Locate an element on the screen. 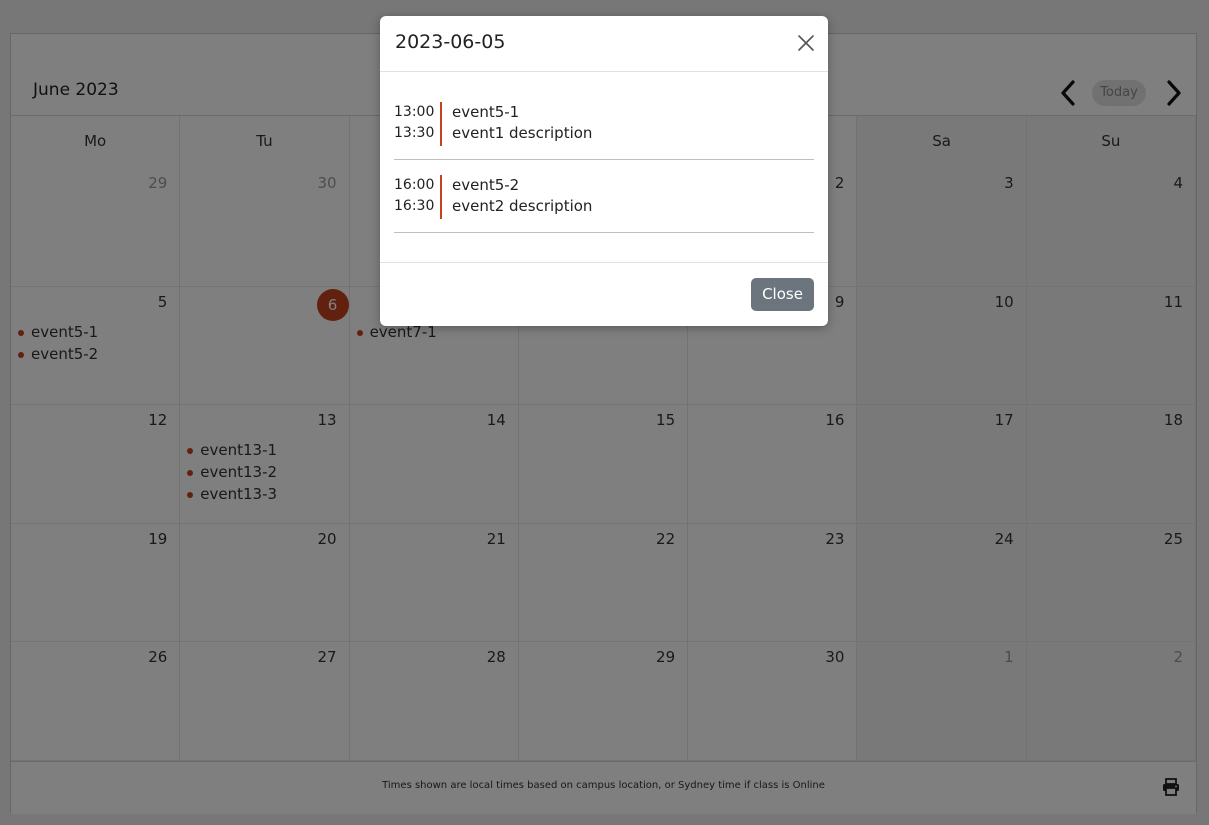  event-start-time: 13:00 is located at coordinates (414, 112).